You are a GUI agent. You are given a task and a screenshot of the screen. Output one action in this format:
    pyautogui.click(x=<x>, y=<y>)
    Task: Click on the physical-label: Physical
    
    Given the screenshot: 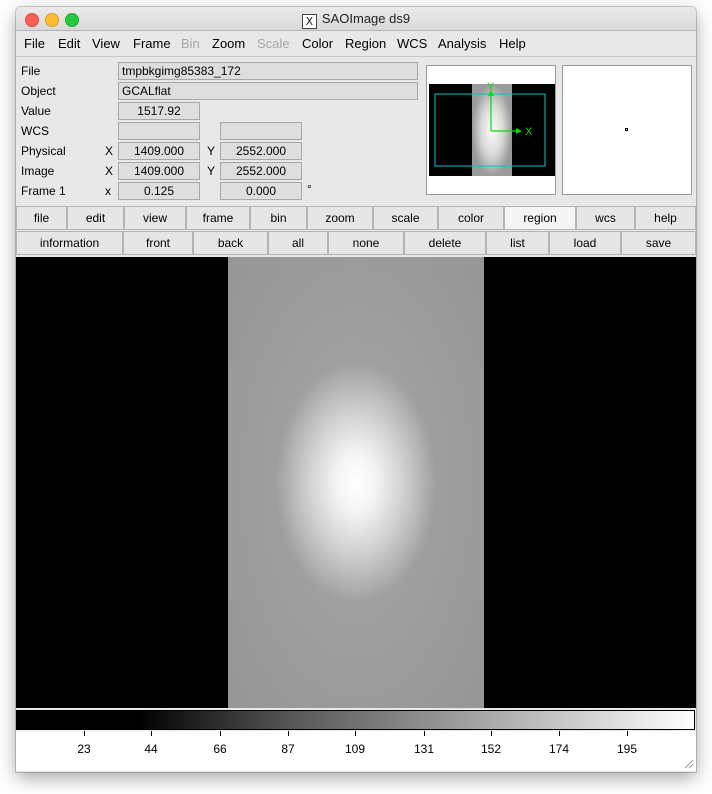 What is the action you would take?
    pyautogui.click(x=43, y=151)
    